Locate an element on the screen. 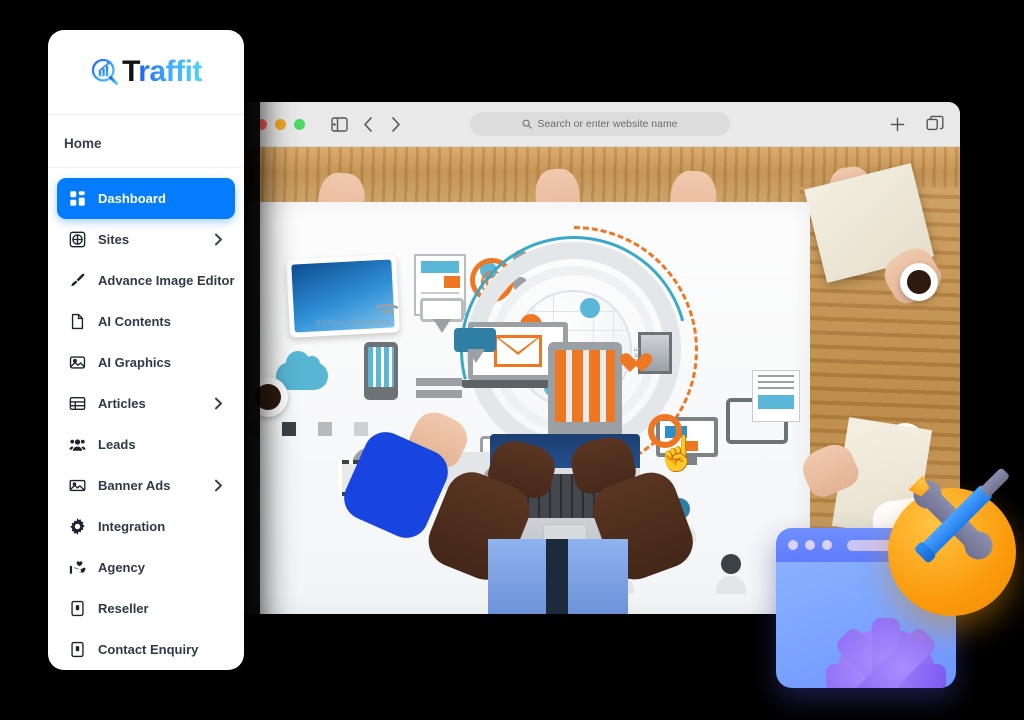 This screenshot has height=720, width=1024. magnifier-bar-chart-icon is located at coordinates (105, 72).